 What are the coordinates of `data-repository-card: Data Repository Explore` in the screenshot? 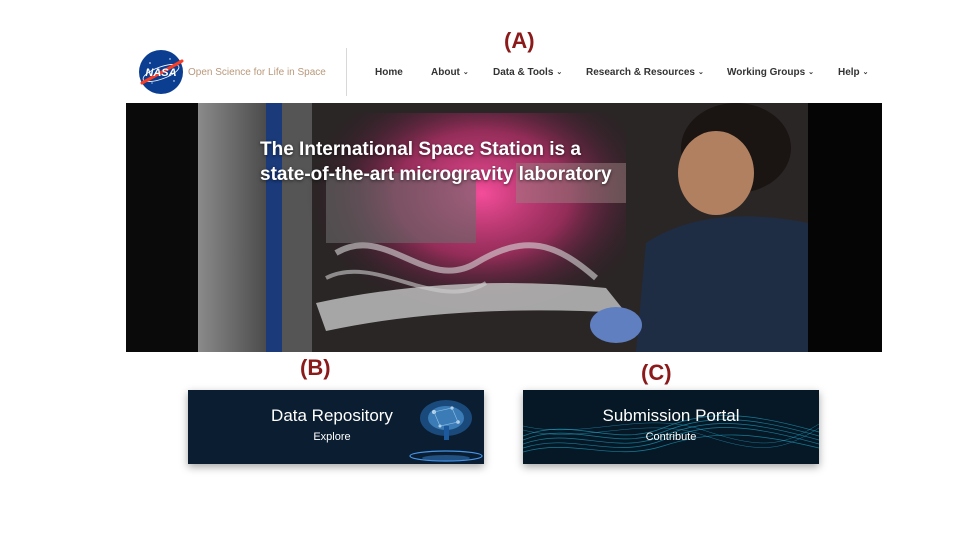 It's located at (336, 427).